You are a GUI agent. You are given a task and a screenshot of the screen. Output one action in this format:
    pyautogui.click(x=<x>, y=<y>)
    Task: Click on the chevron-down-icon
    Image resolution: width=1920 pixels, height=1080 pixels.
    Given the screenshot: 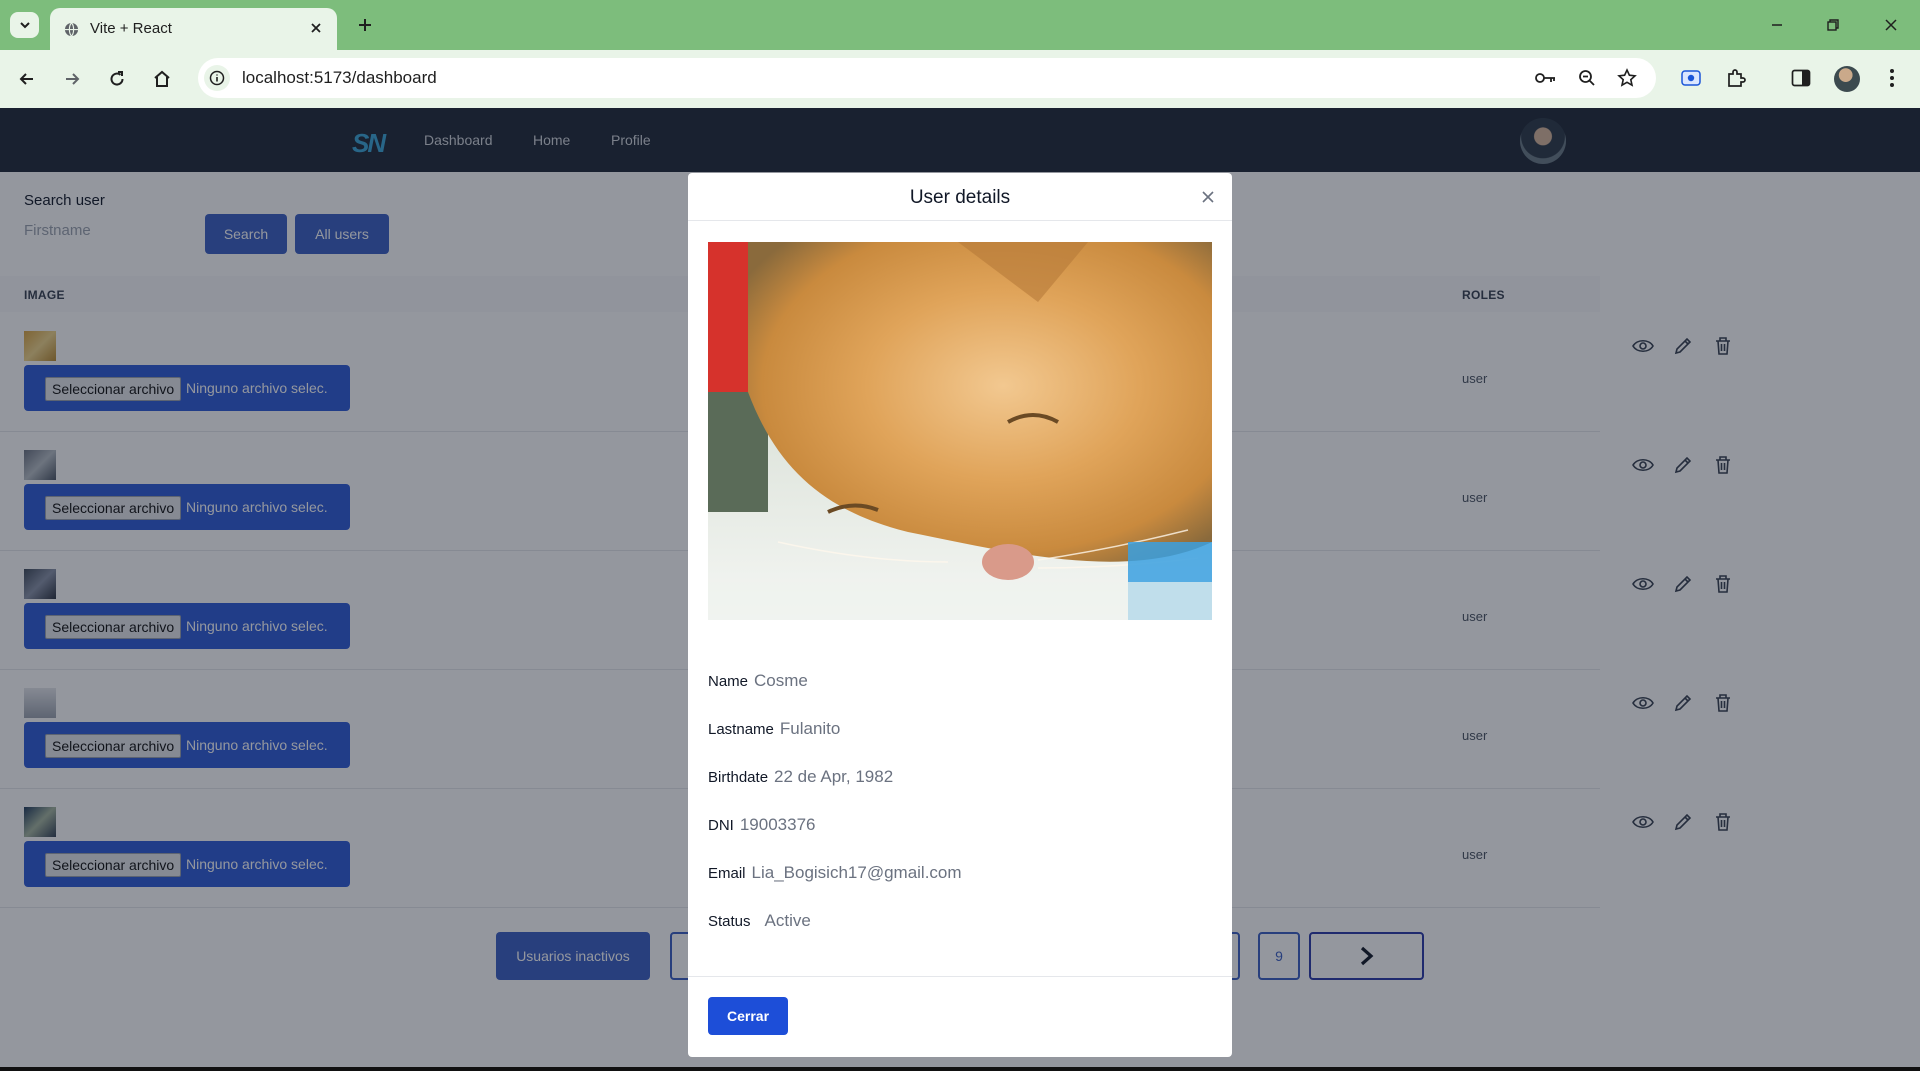 What is the action you would take?
    pyautogui.click(x=24, y=25)
    